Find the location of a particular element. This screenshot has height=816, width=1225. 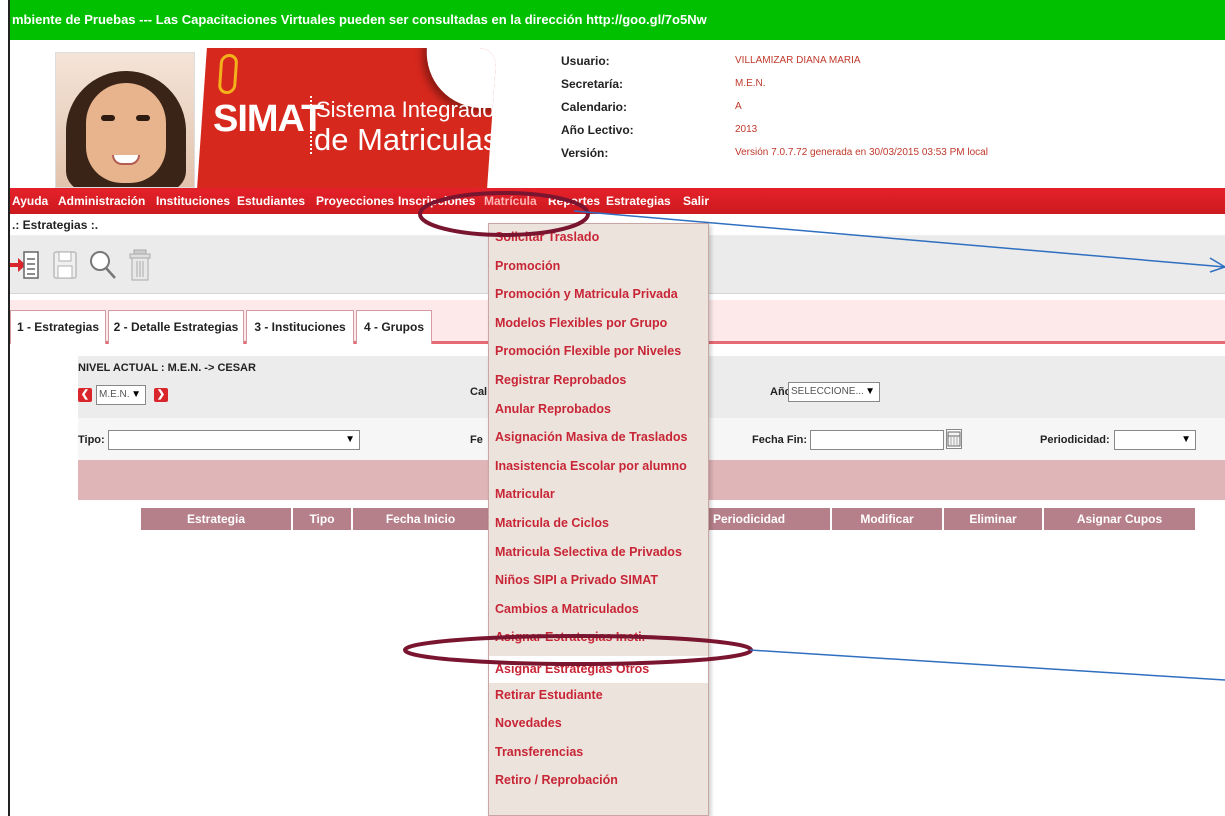

menu-matricula: Matrícula is located at coordinates (510, 201).